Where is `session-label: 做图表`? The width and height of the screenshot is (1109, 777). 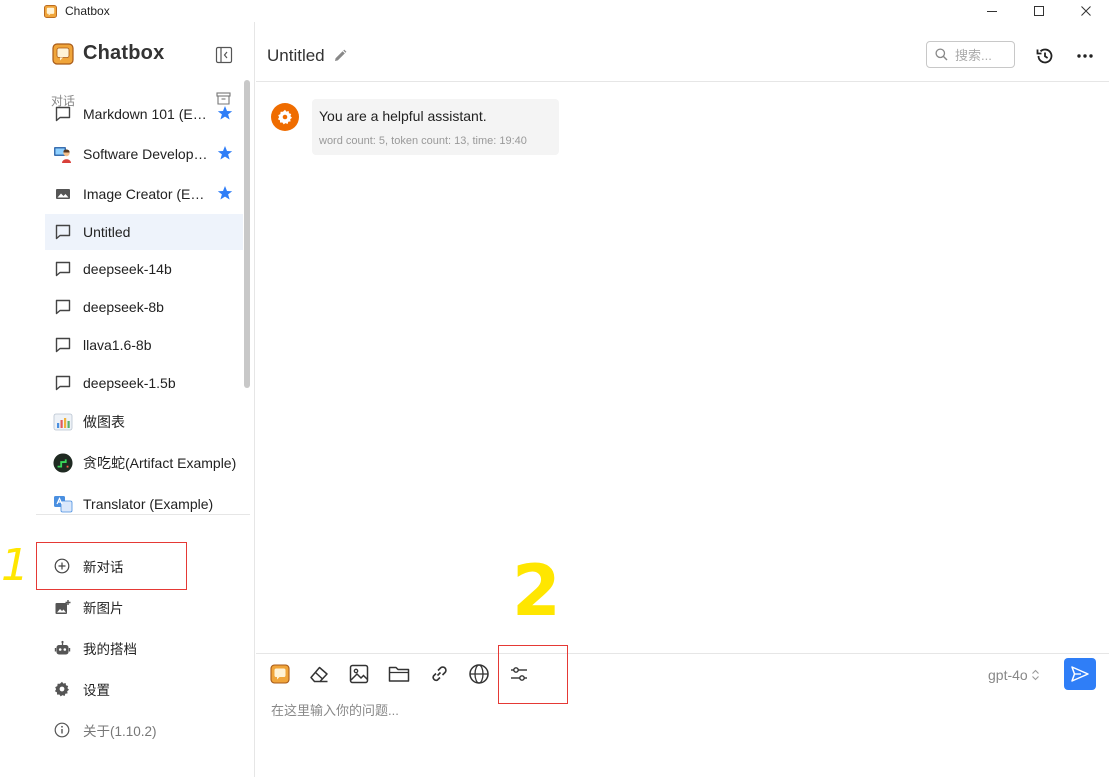 session-label: 做图表 is located at coordinates (104, 422).